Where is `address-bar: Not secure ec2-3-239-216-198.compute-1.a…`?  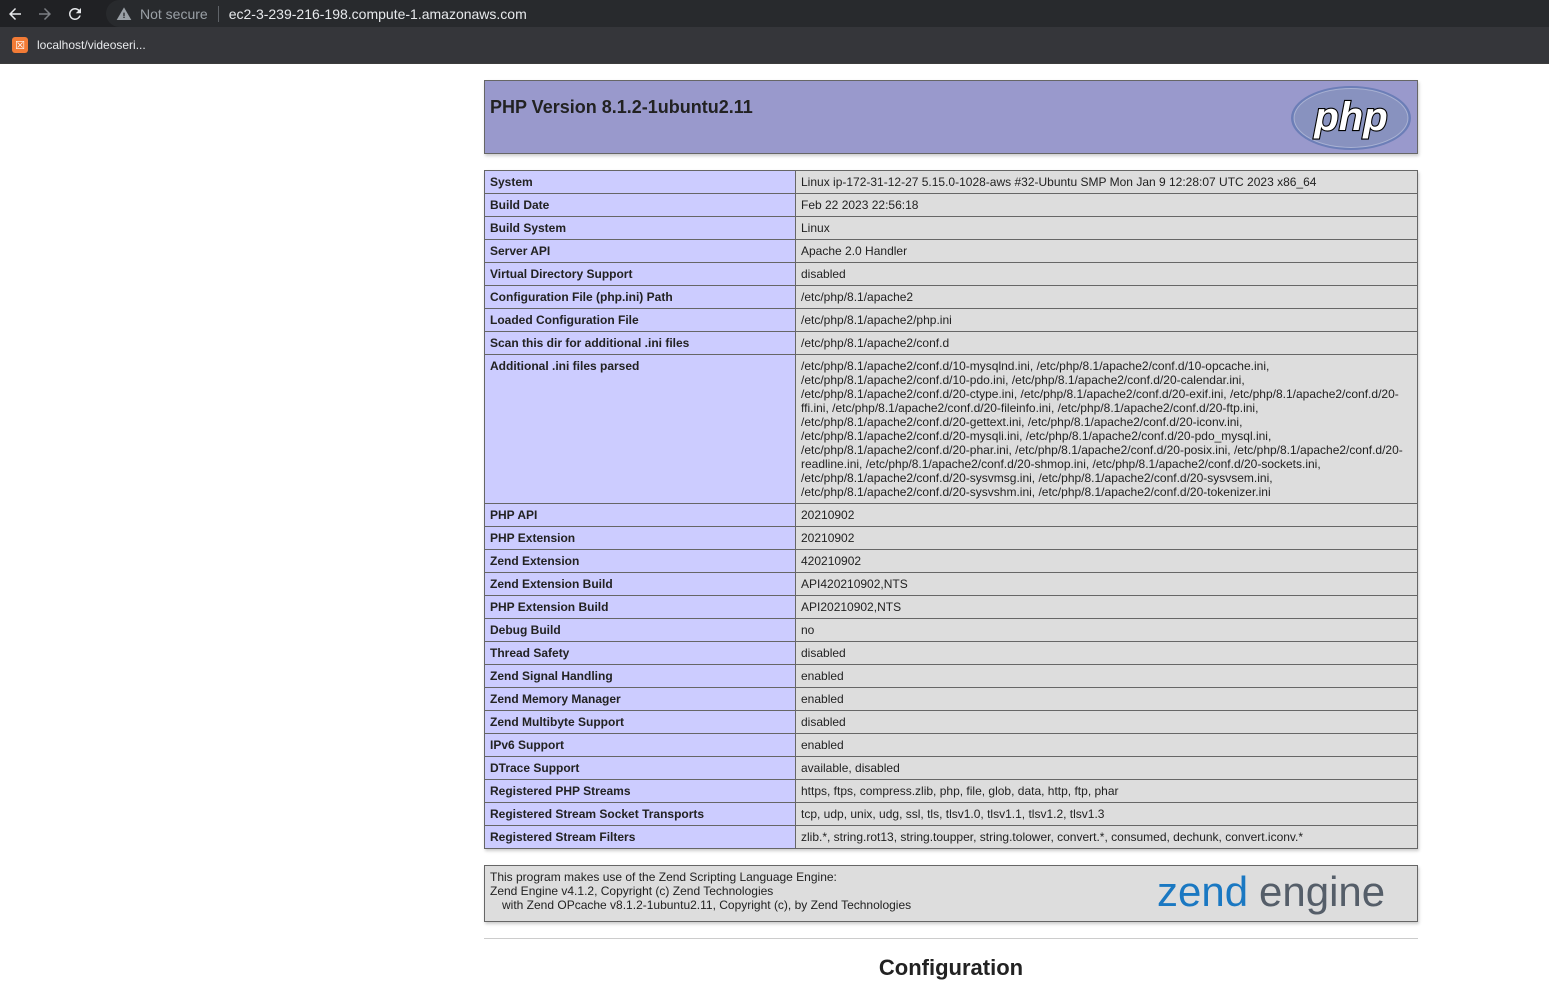
address-bar: Not secure ec2-3-239-216-198.compute-1.a… is located at coordinates (827, 13).